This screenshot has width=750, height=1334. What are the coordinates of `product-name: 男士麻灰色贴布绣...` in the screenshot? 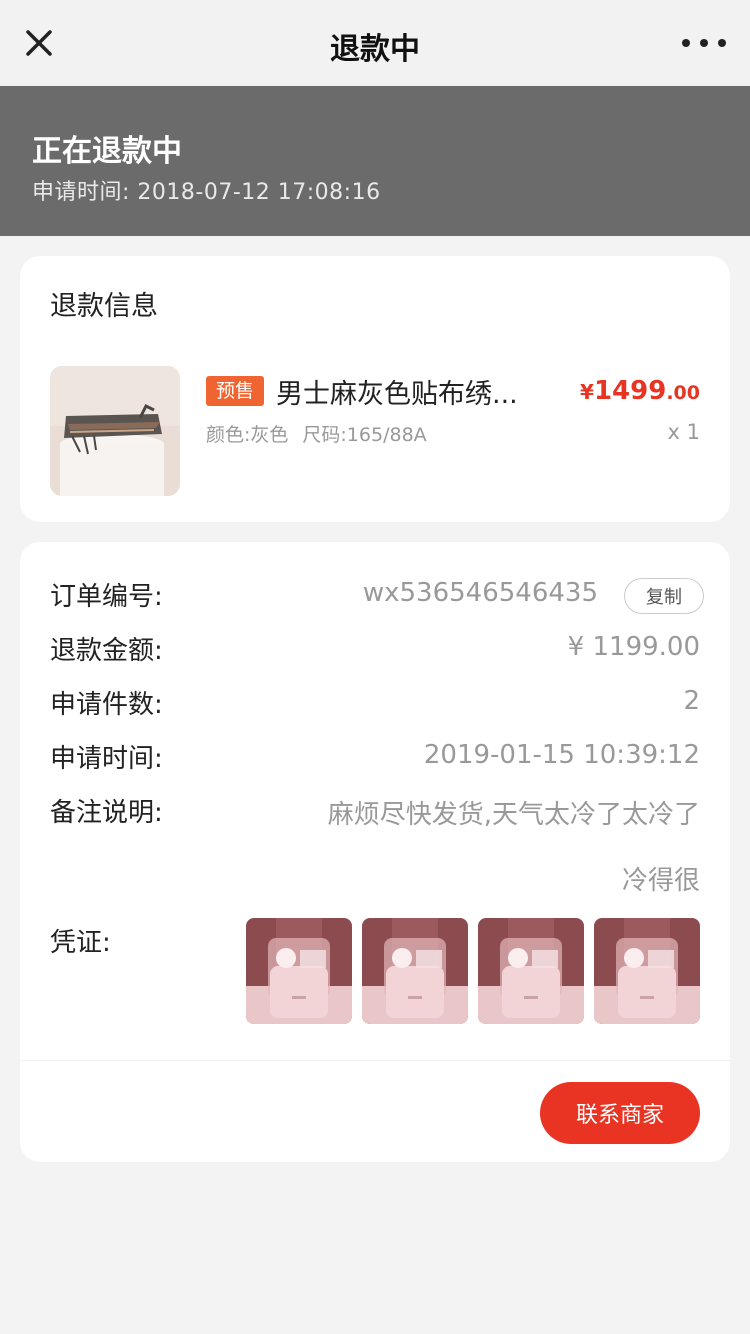 It's located at (406, 391).